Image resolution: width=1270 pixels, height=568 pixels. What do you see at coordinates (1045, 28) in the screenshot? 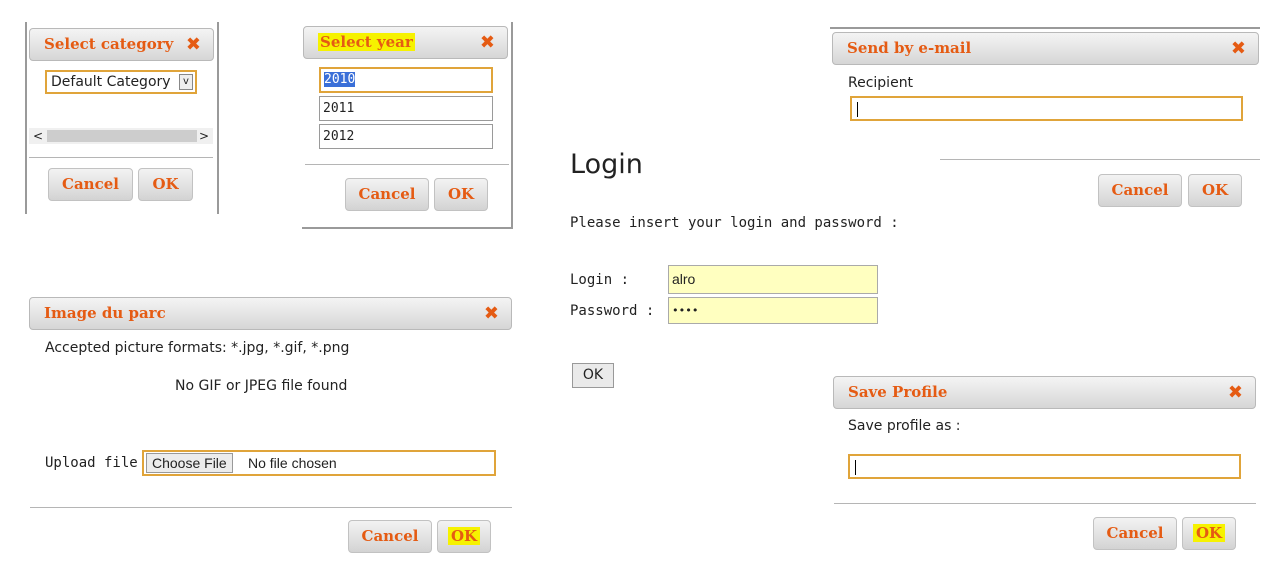
I see `dialog-border-top` at bounding box center [1045, 28].